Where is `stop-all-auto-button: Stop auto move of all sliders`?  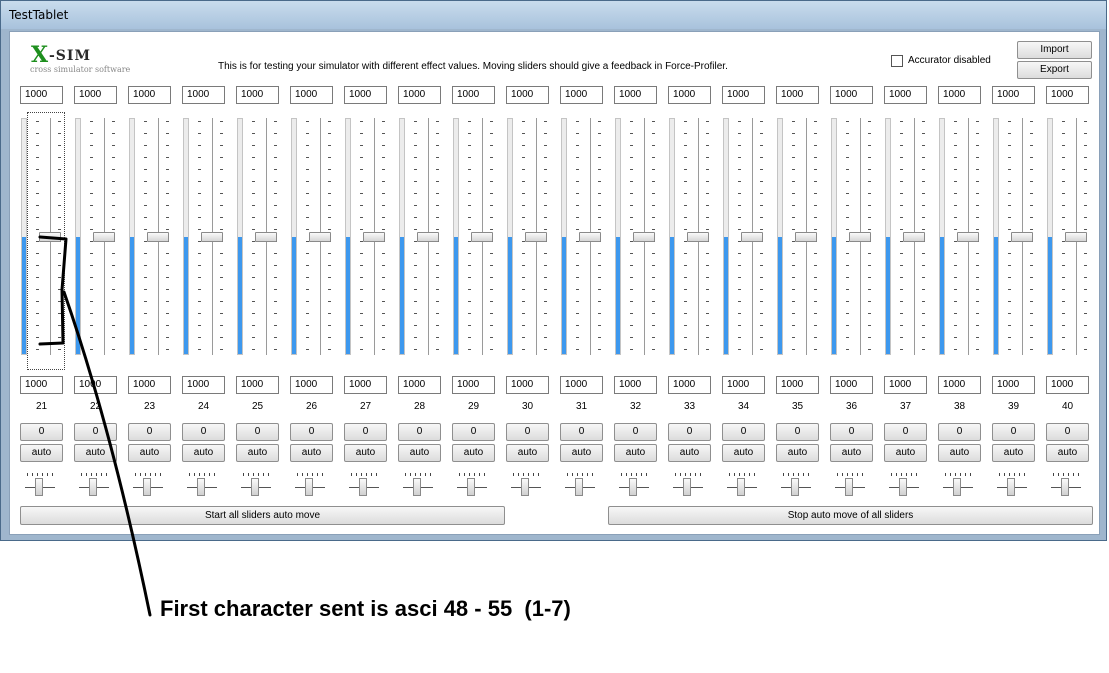 stop-all-auto-button: Stop auto move of all sliders is located at coordinates (850, 515).